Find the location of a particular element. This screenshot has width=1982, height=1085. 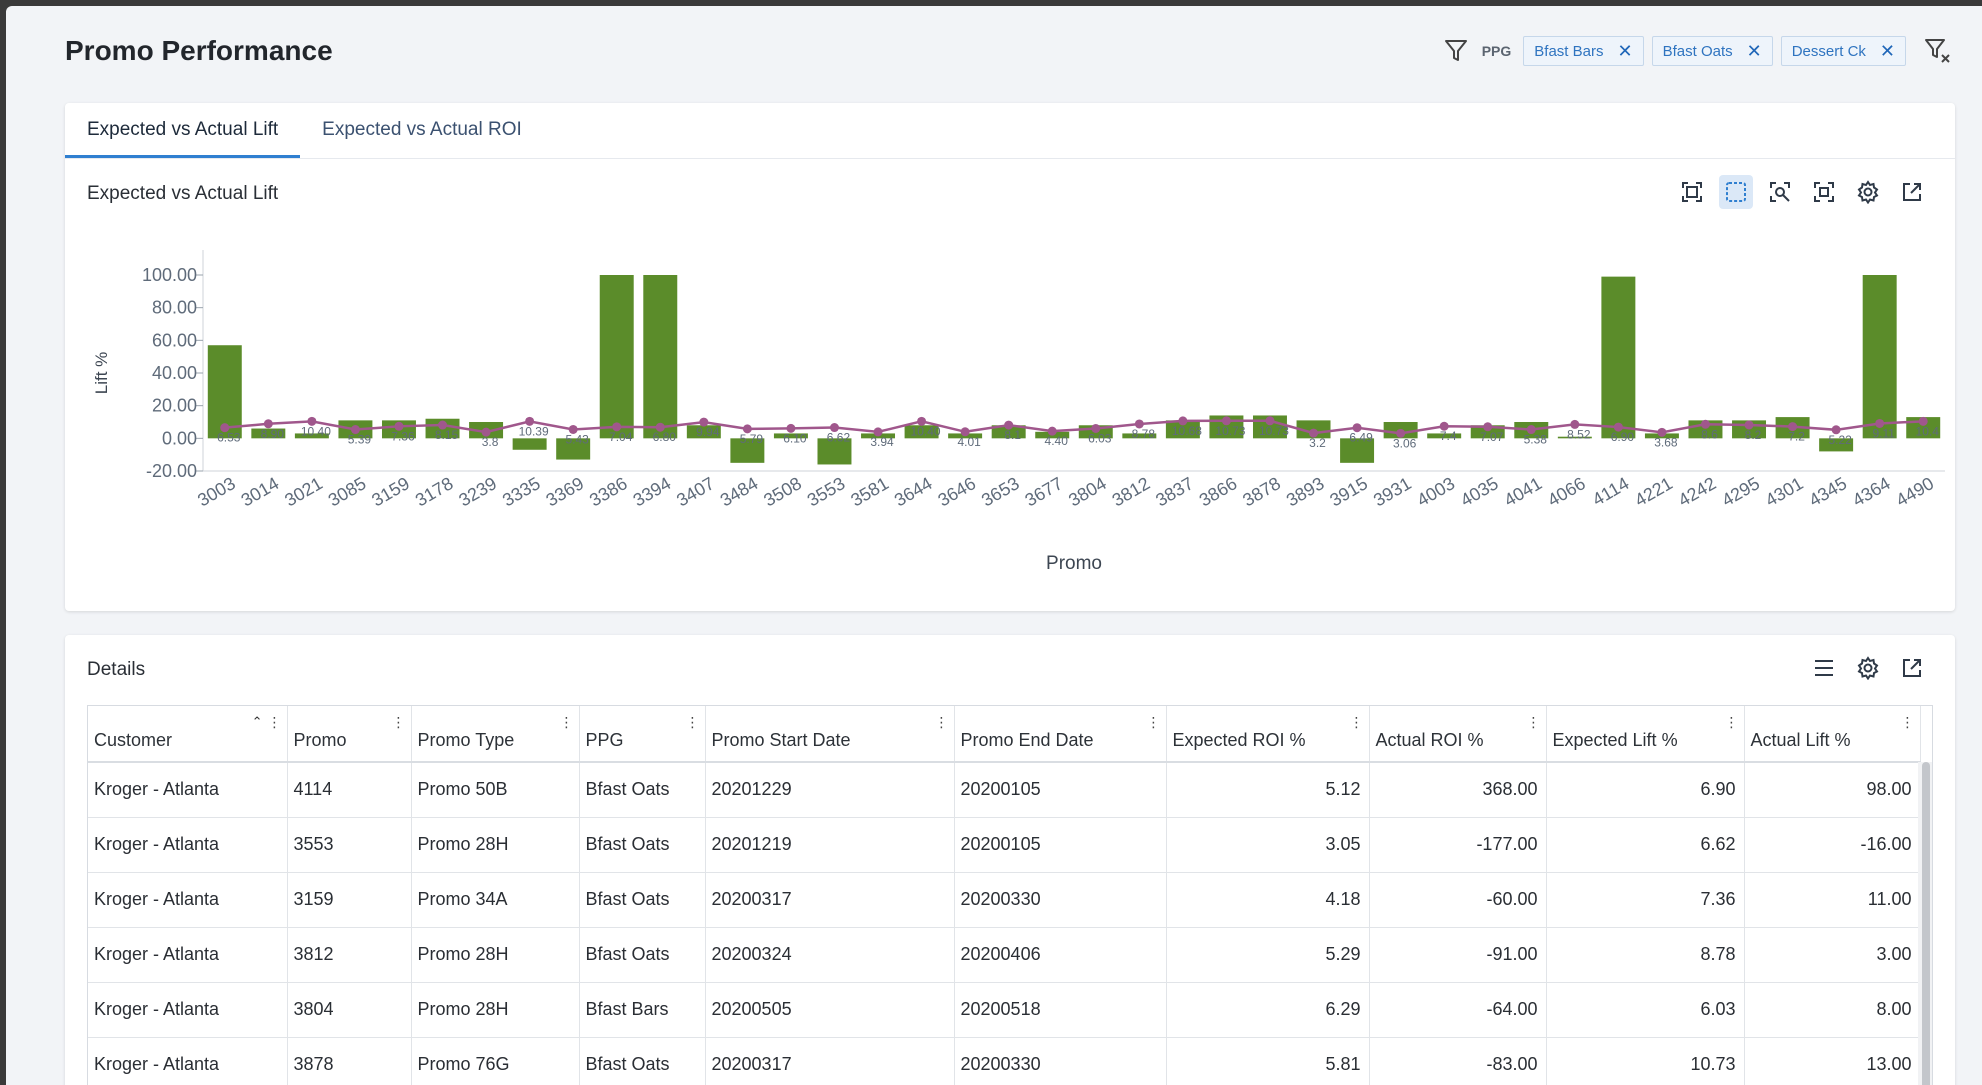

tab-expected-vs-actual-lift: Expected vs Actual Lift is located at coordinates (183, 130).